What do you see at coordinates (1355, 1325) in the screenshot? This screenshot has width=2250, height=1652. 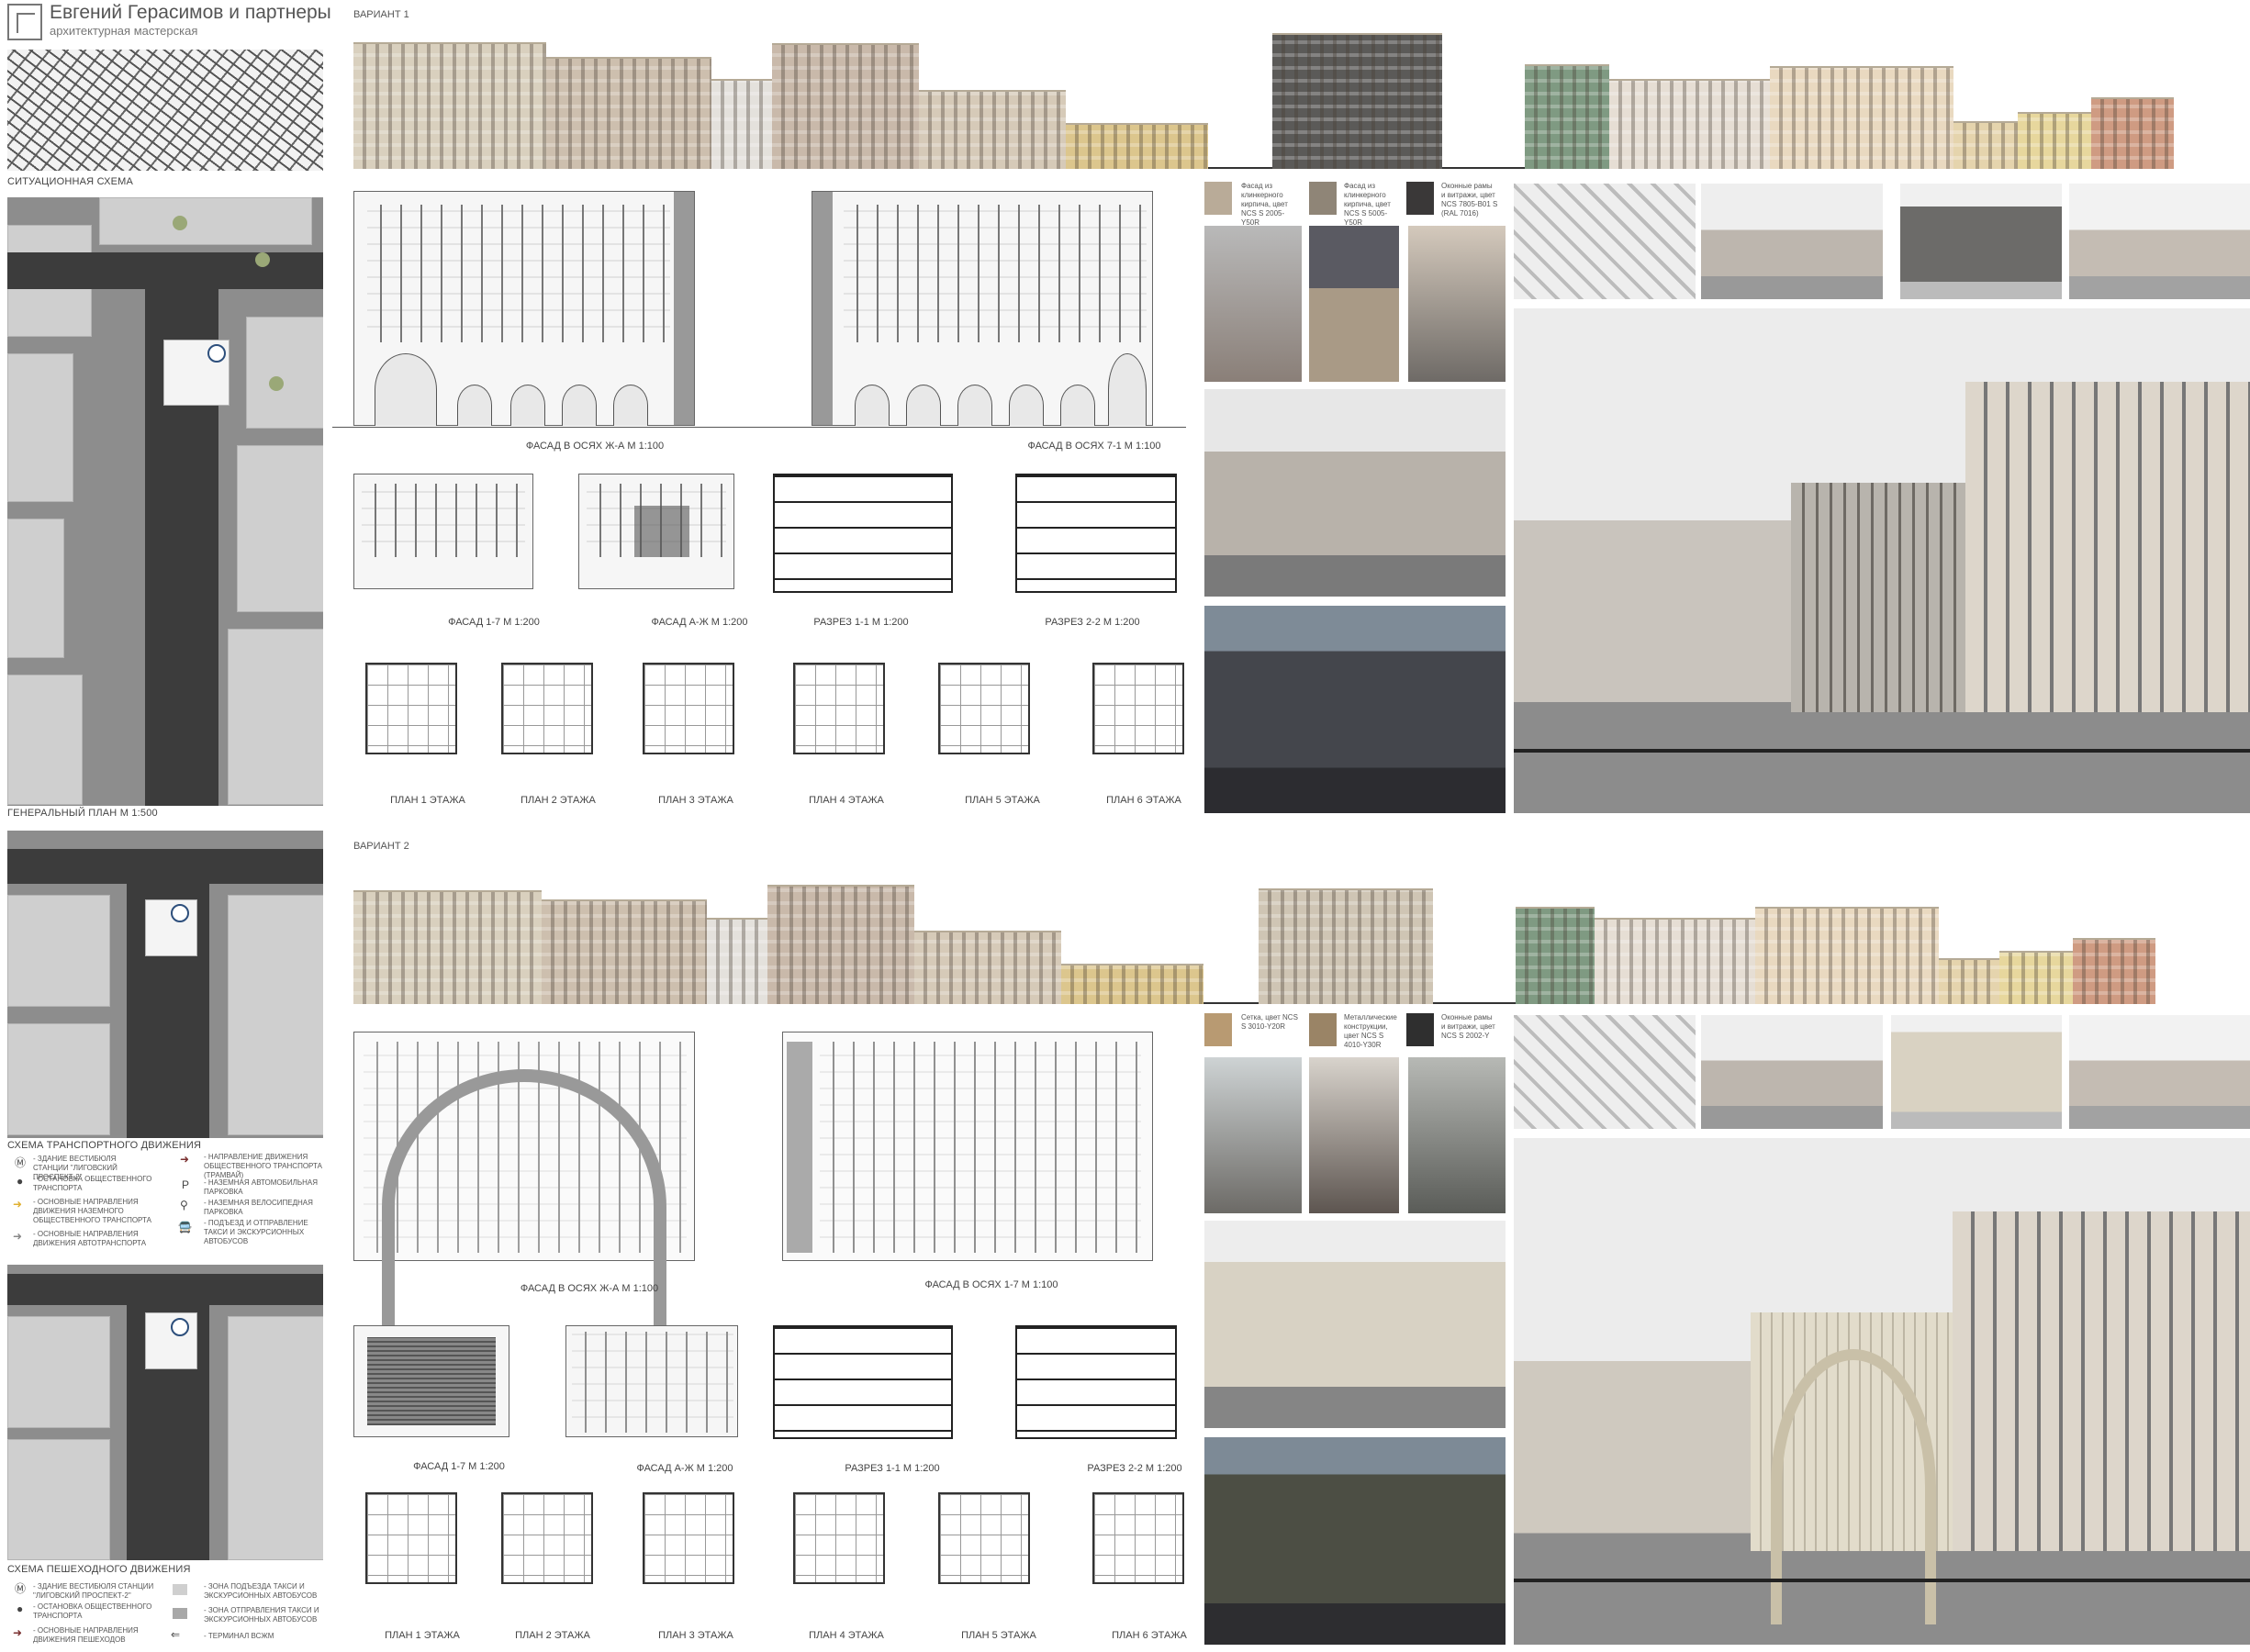 I see `variant2-render-day` at bounding box center [1355, 1325].